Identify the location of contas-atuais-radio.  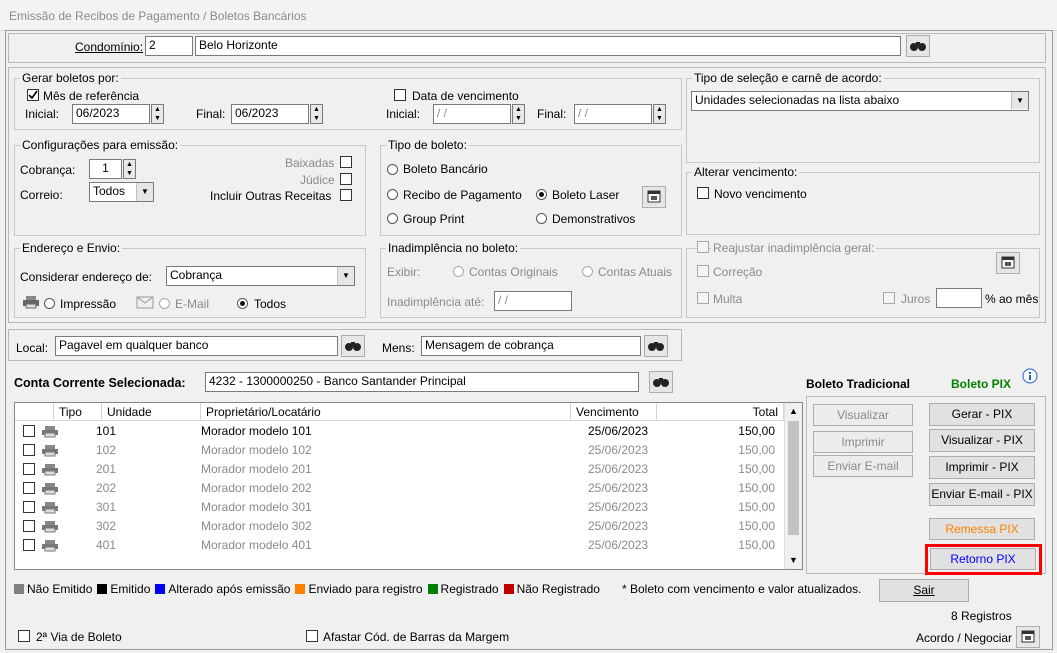
(587, 271).